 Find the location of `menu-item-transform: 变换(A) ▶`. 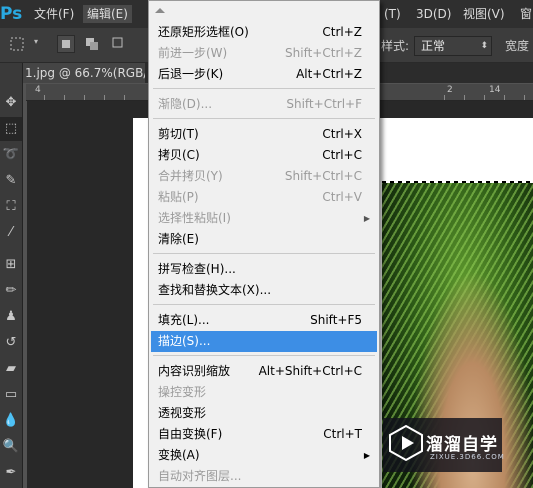

menu-item-transform: 变换(A) ▶ is located at coordinates (264, 455).